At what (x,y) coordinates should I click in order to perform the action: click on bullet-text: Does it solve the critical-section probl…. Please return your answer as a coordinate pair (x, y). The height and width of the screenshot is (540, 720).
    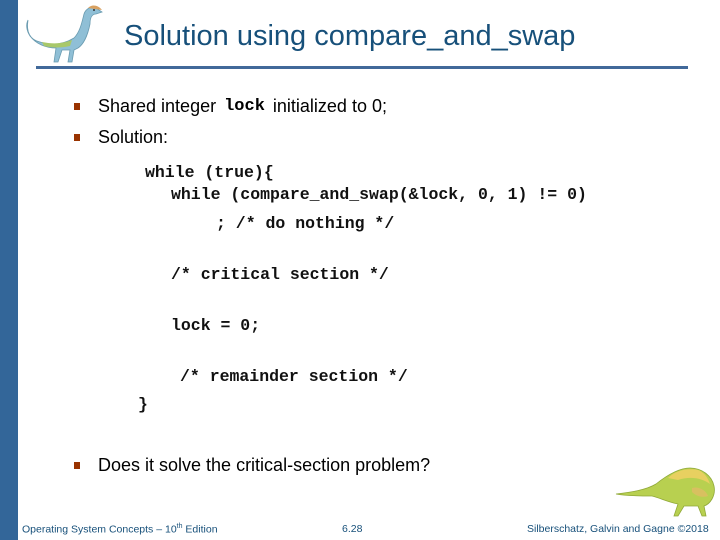
    Looking at the image, I should click on (264, 465).